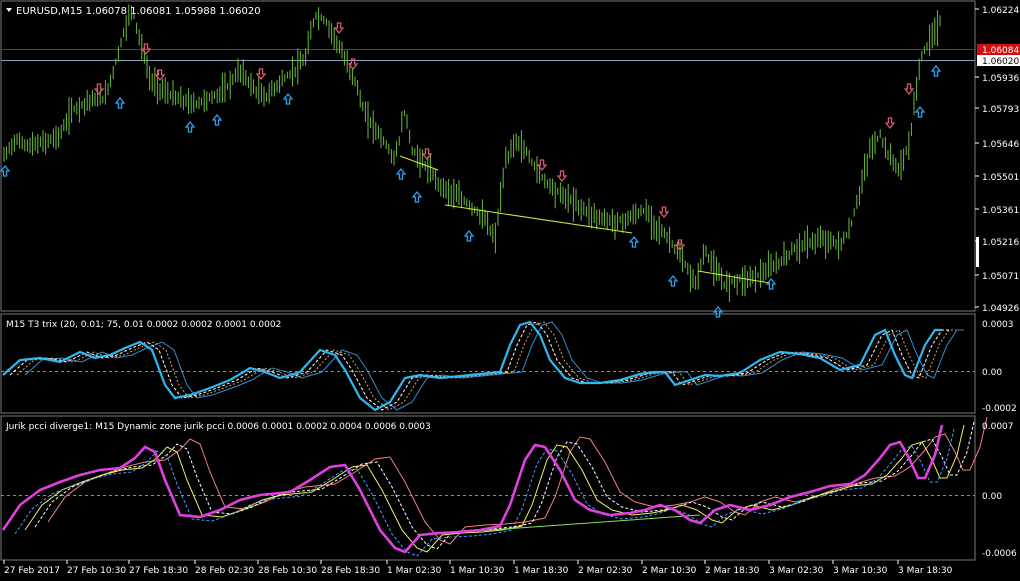 The height and width of the screenshot is (581, 1020). I want to click on scroll-marker, so click(977, 252).